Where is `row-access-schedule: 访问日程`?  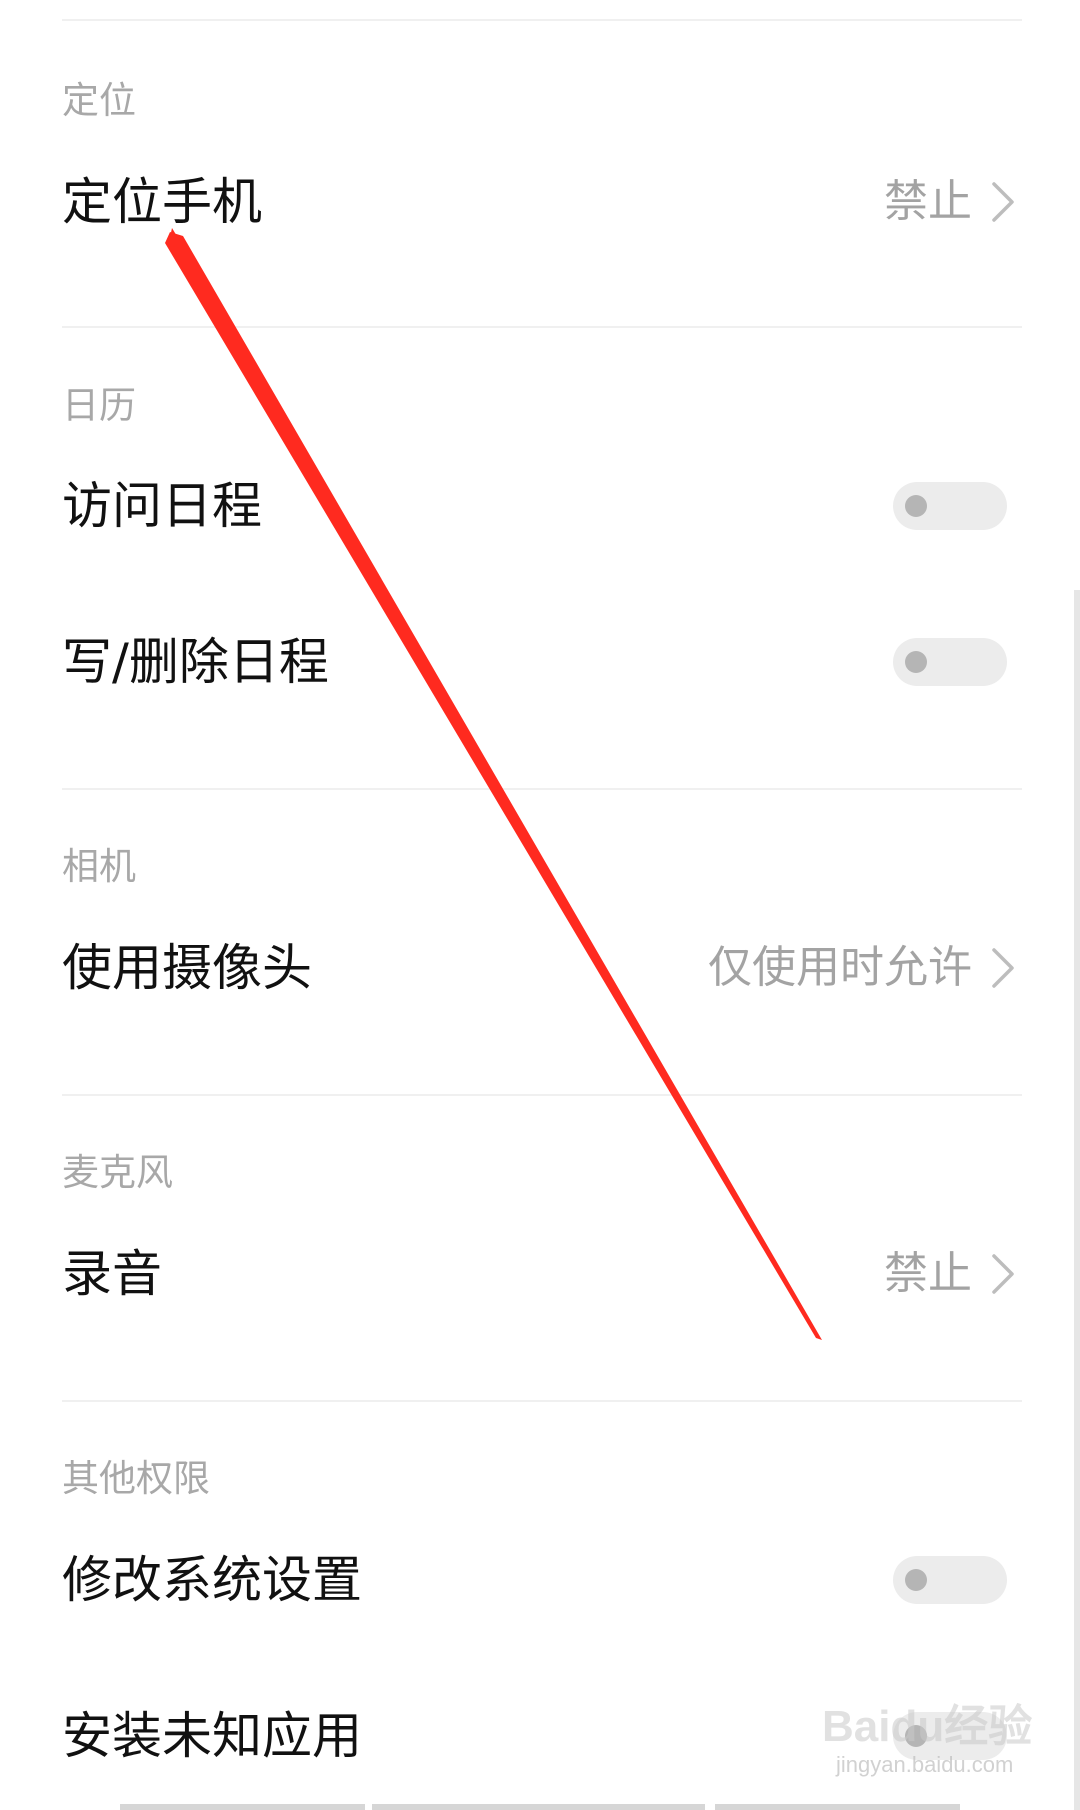
row-access-schedule: 访问日程 is located at coordinates (540, 506).